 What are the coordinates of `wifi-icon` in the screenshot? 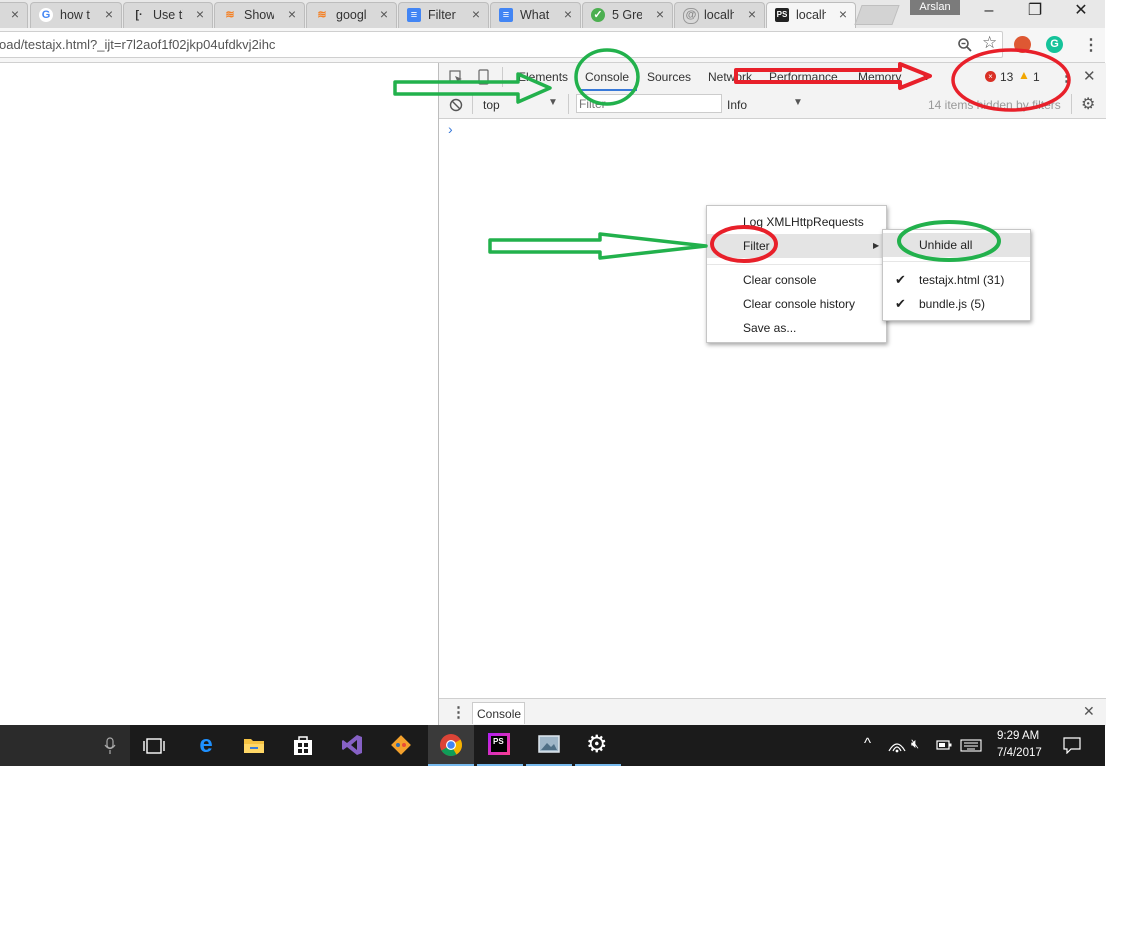 It's located at (897, 746).